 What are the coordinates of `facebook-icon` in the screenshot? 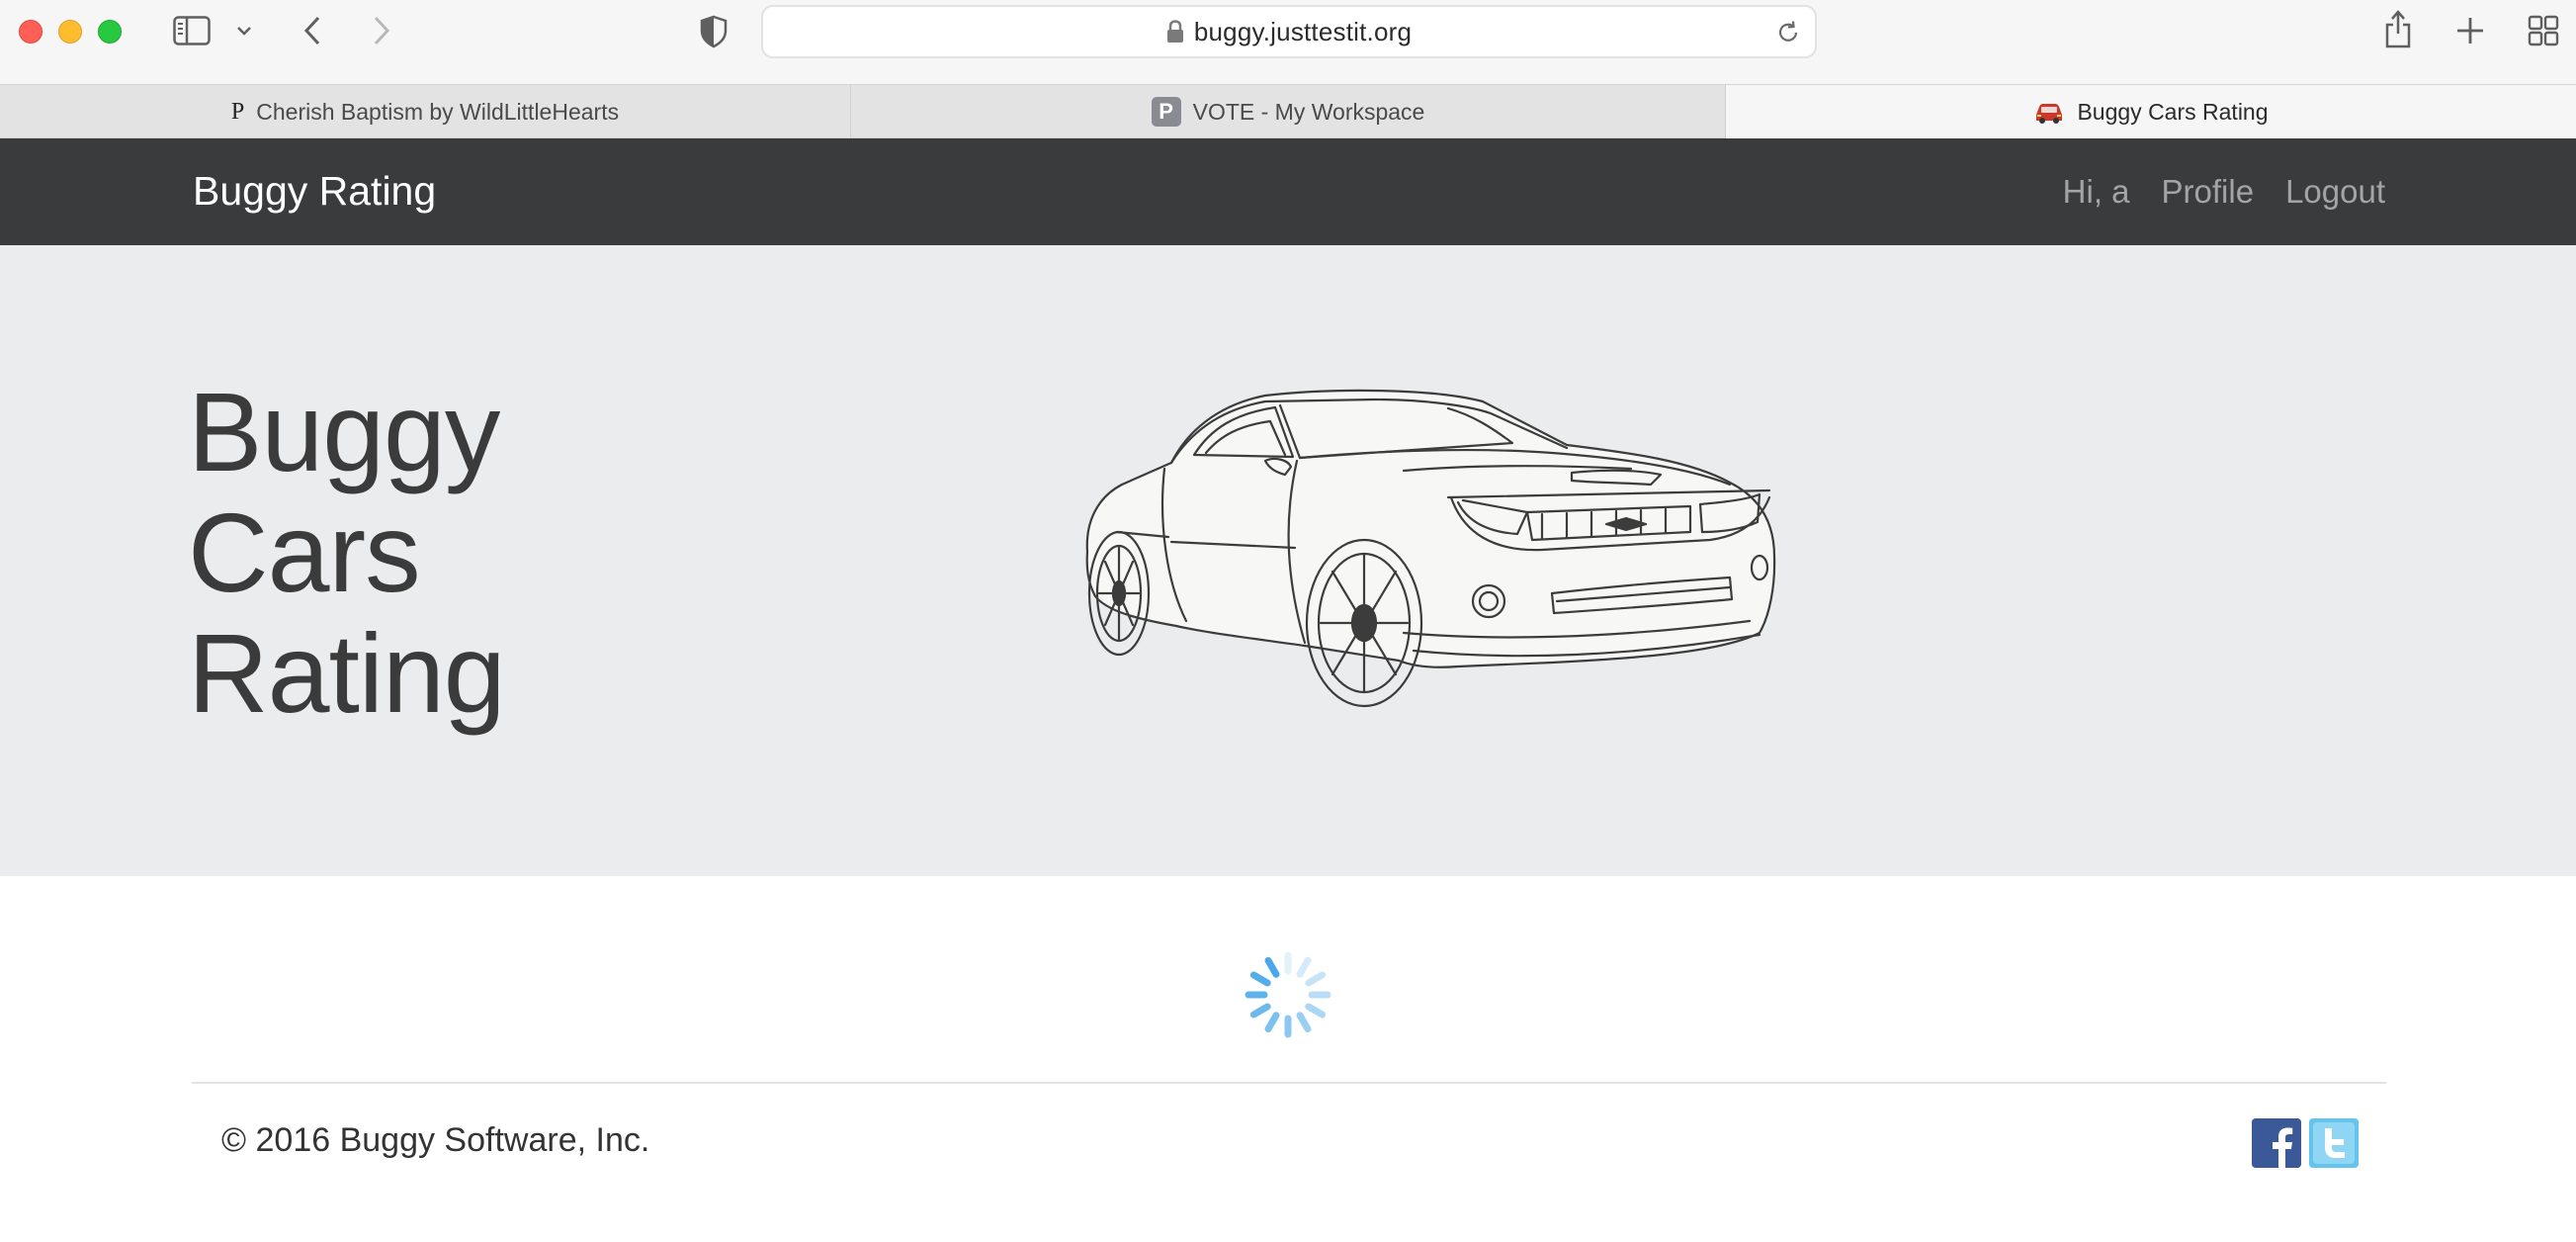 It's located at (2276, 1143).